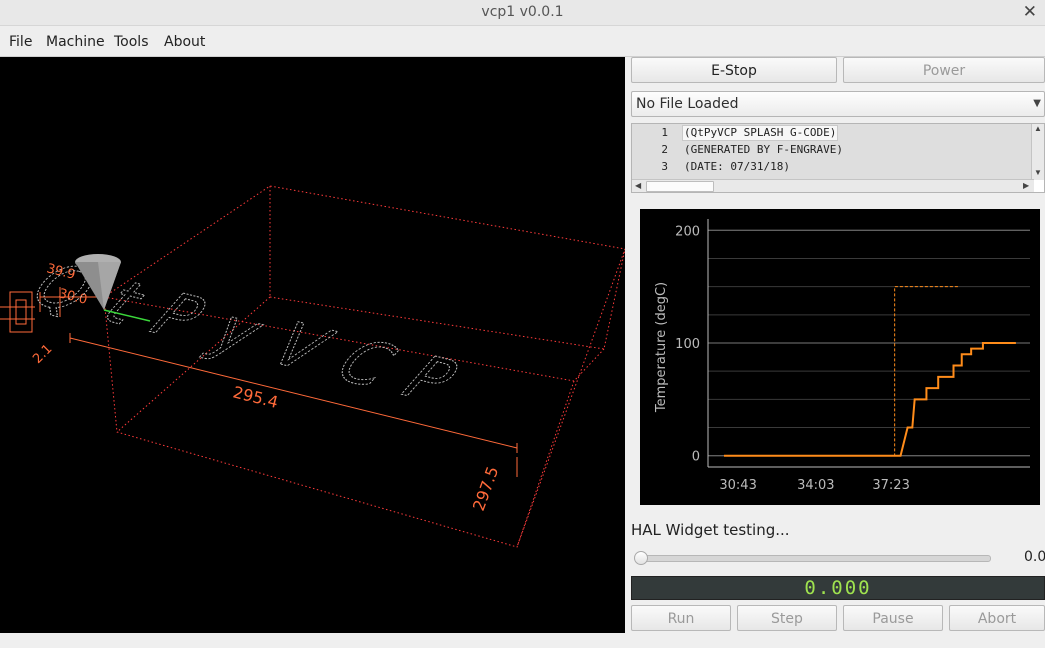 The image size is (1045, 648). I want to click on close-icon: ✕, so click(1030, 12).